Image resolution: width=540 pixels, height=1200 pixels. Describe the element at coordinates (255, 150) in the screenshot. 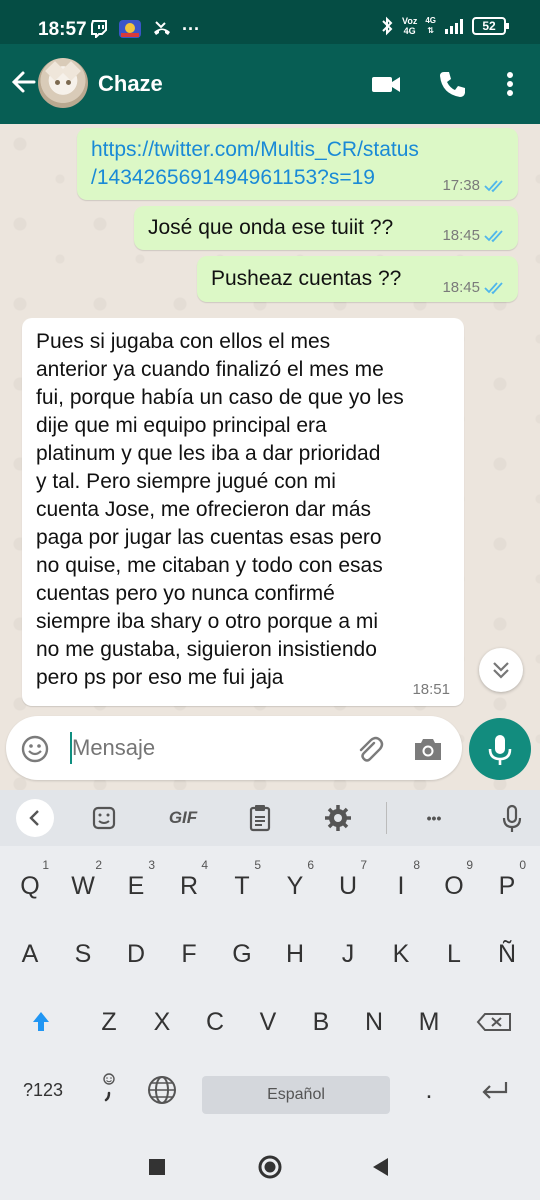

I see `message-link-line: https://twitter.com/Multis_CR/status` at that location.